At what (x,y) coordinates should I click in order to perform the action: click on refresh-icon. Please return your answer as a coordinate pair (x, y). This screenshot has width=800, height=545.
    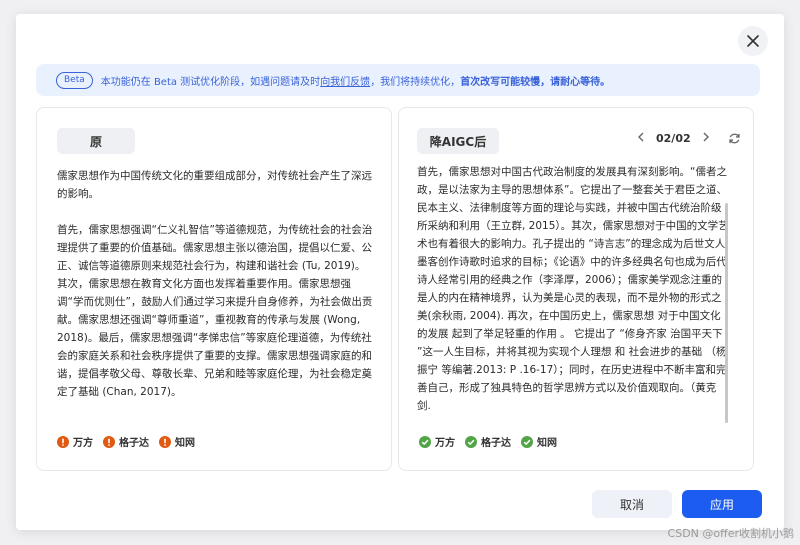
    Looking at the image, I should click on (734, 138).